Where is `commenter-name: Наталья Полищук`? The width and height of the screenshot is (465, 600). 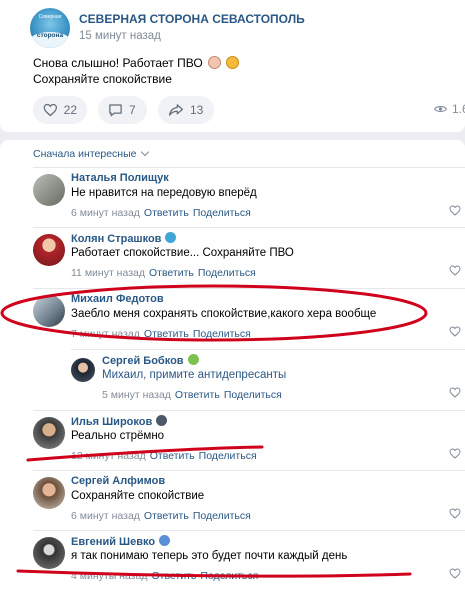 commenter-name: Наталья Полищук is located at coordinates (120, 178).